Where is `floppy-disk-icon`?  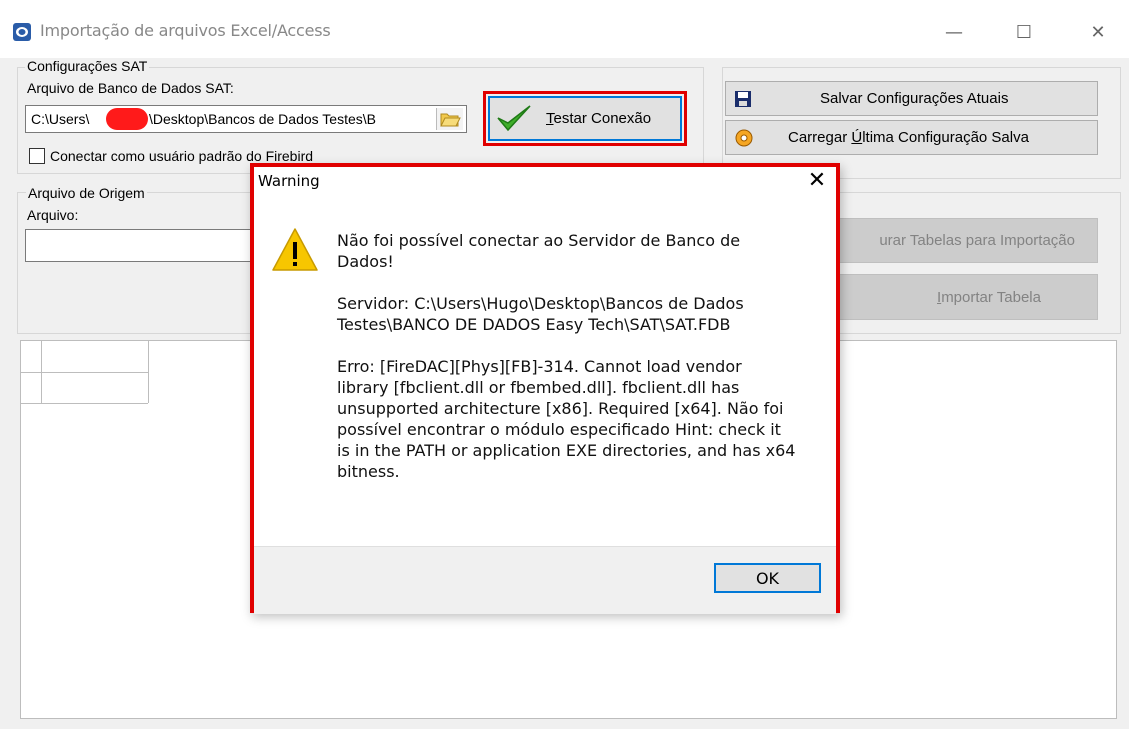 floppy-disk-icon is located at coordinates (743, 99).